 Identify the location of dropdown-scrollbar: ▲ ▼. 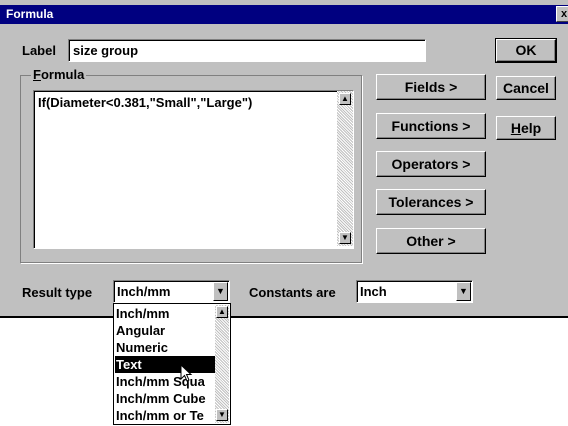
(222, 364).